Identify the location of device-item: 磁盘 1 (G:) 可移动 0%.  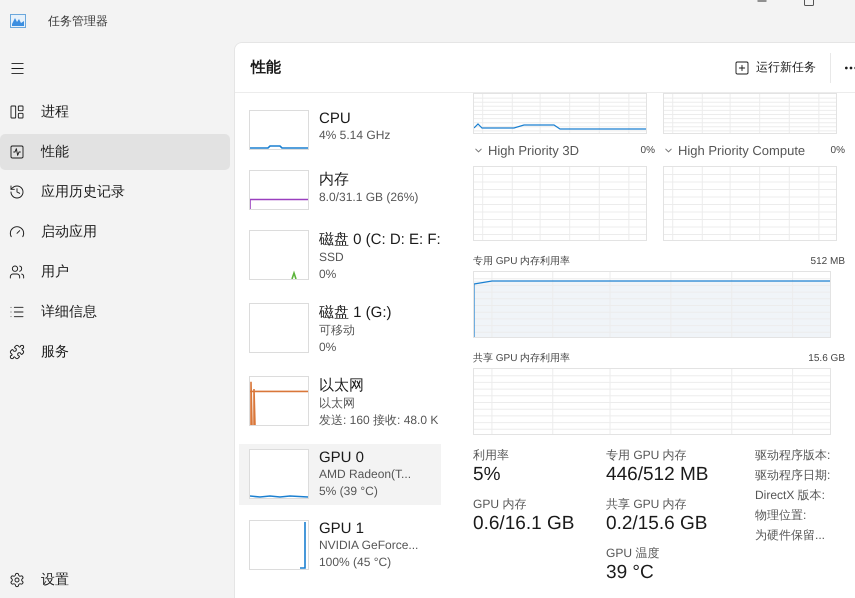
(340, 329).